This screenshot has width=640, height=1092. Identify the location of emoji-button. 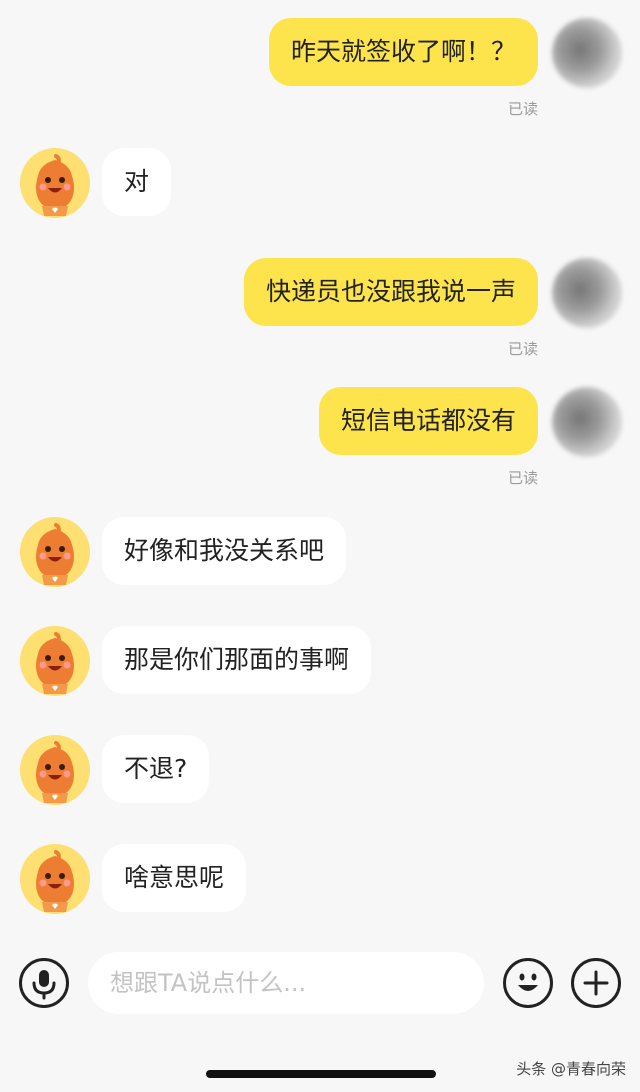
(528, 983).